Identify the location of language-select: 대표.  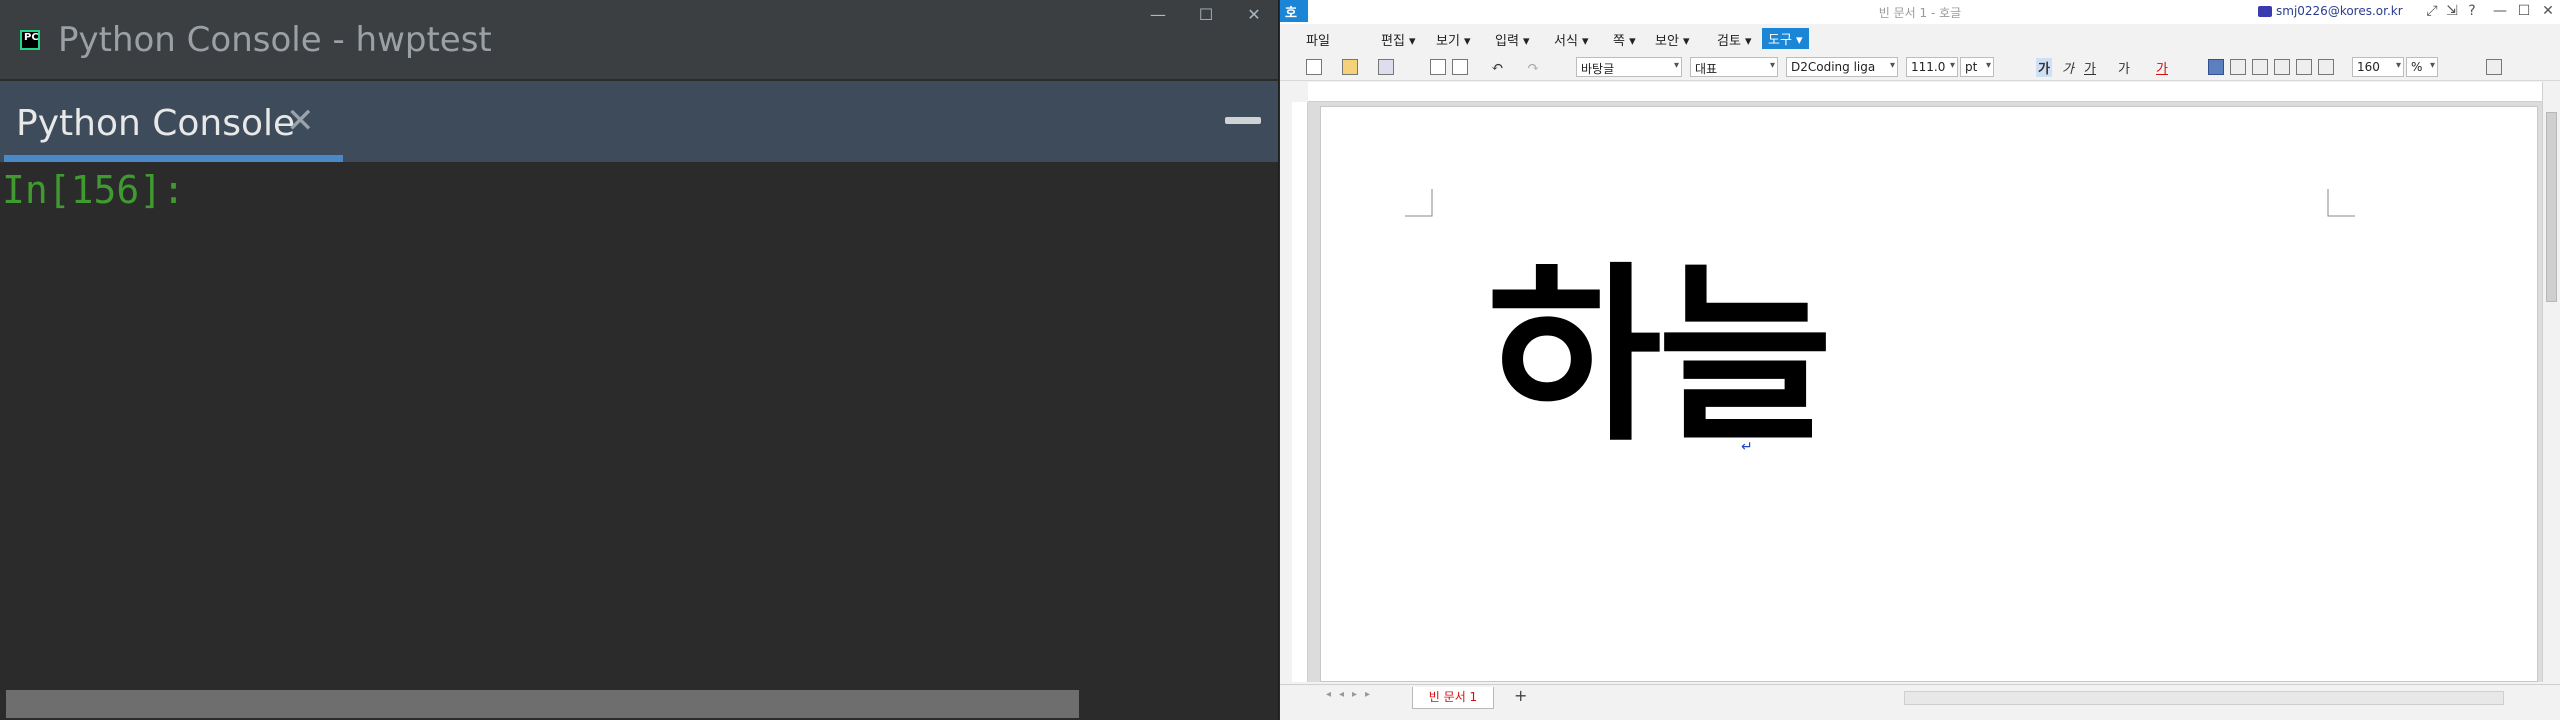
(1734, 67).